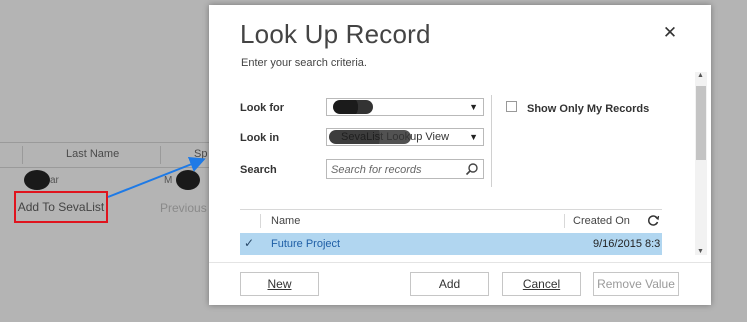  What do you see at coordinates (335, 34) in the screenshot?
I see `dialog-title: Look Up Record` at bounding box center [335, 34].